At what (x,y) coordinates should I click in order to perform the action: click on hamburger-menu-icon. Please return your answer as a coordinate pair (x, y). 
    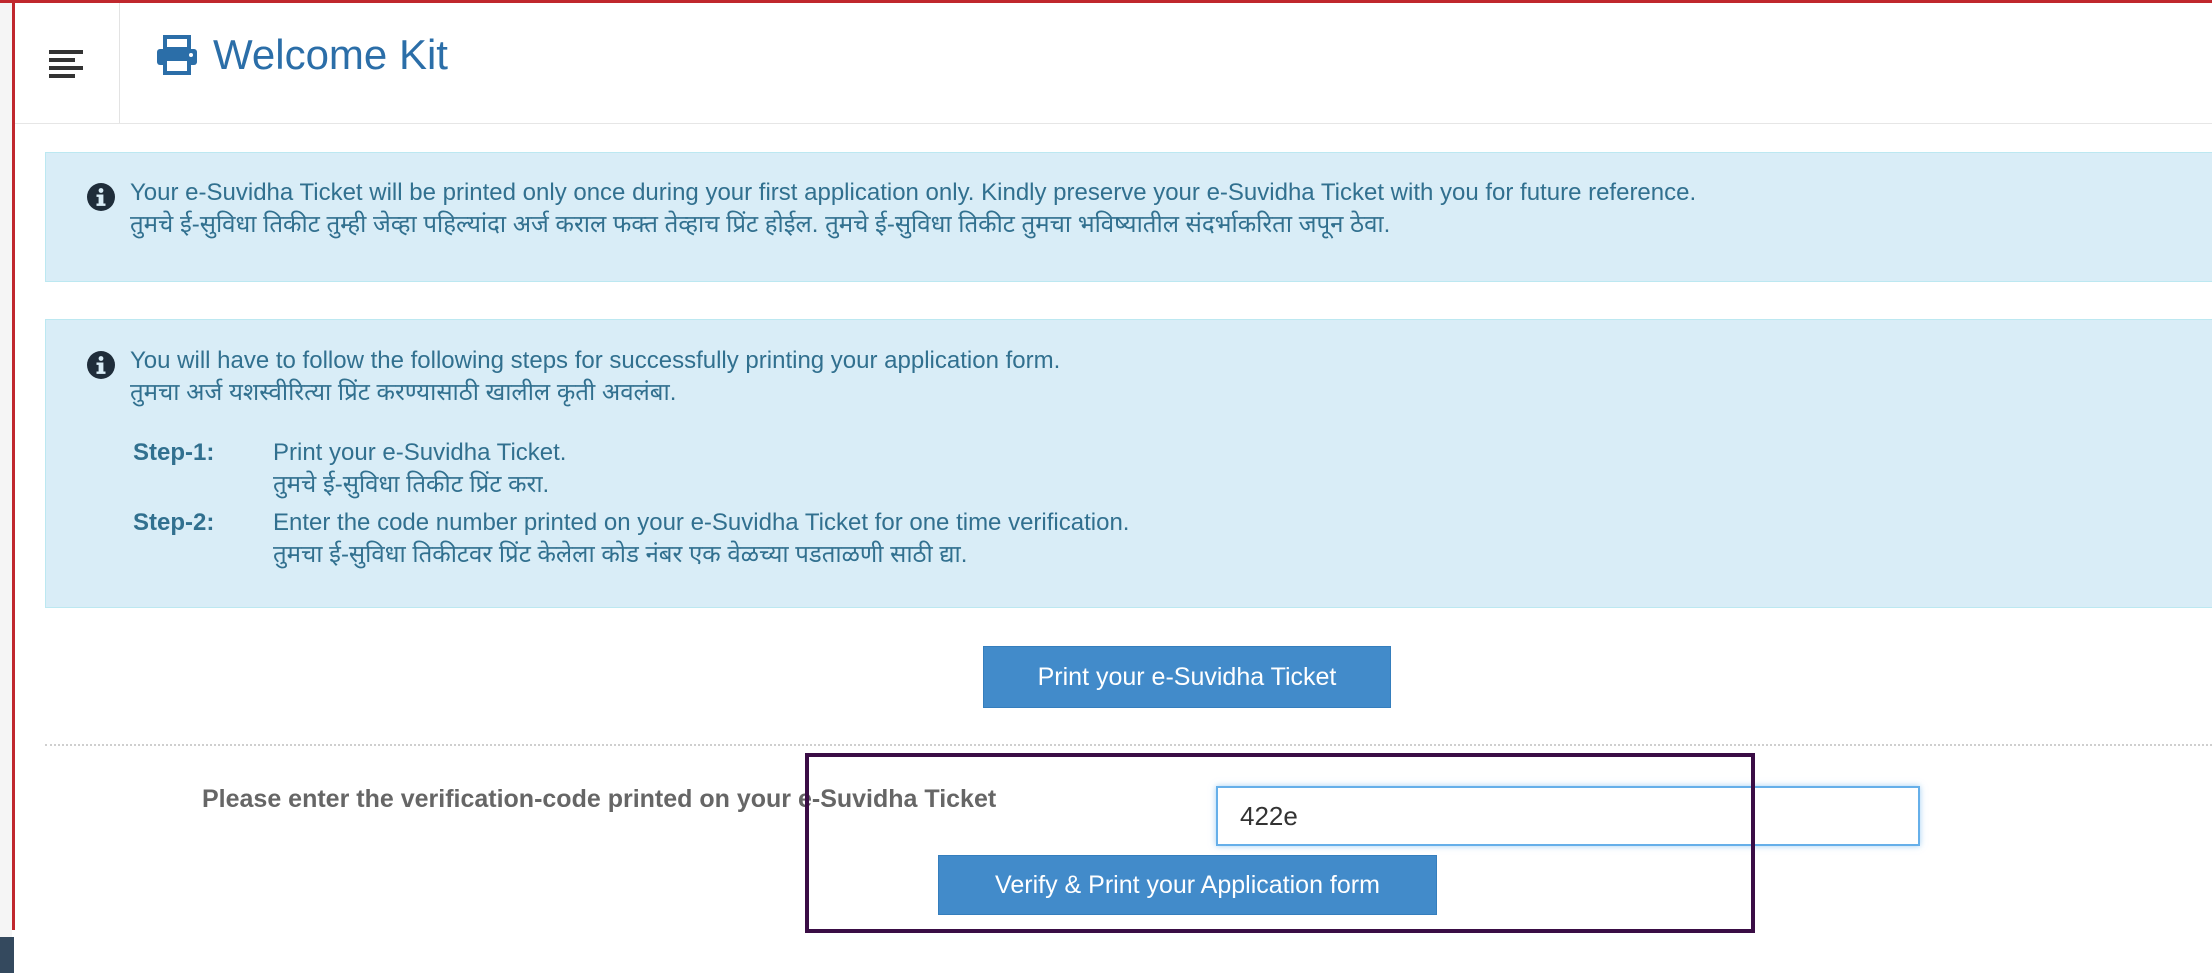
    Looking at the image, I should click on (67, 63).